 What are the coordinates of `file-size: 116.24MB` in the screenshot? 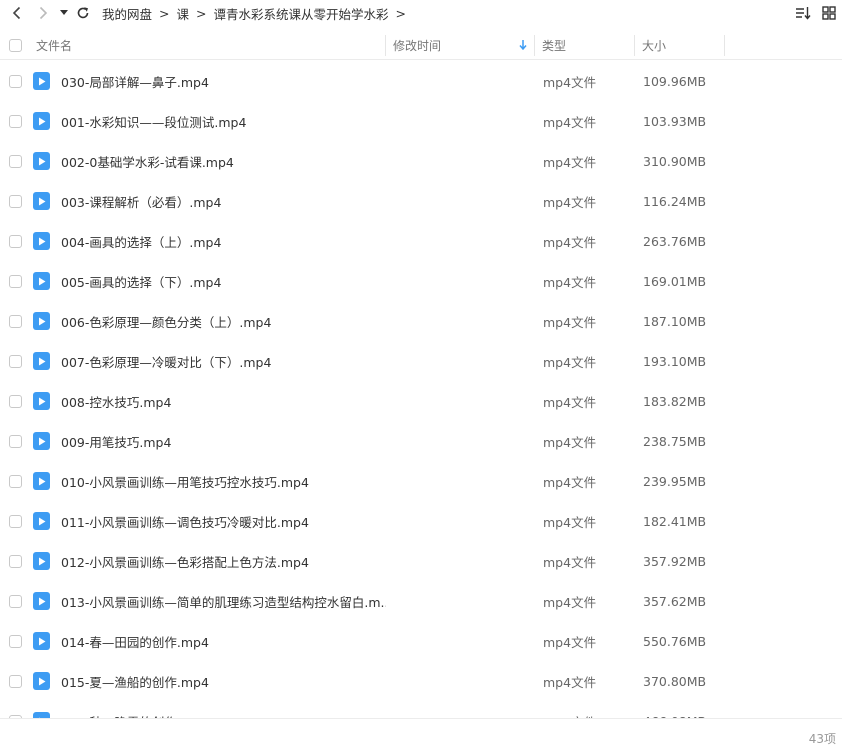 It's located at (675, 201).